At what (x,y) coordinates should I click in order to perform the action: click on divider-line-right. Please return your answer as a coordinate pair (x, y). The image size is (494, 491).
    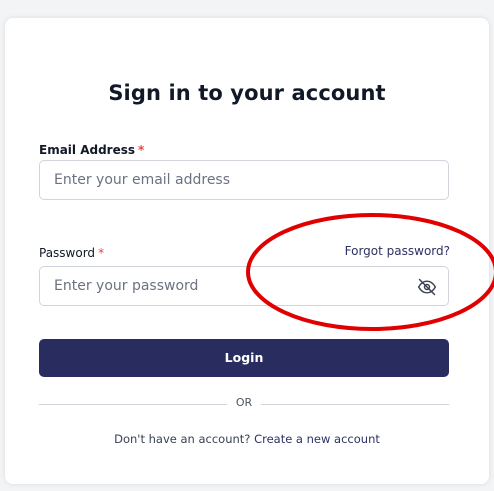
    Looking at the image, I should click on (355, 404).